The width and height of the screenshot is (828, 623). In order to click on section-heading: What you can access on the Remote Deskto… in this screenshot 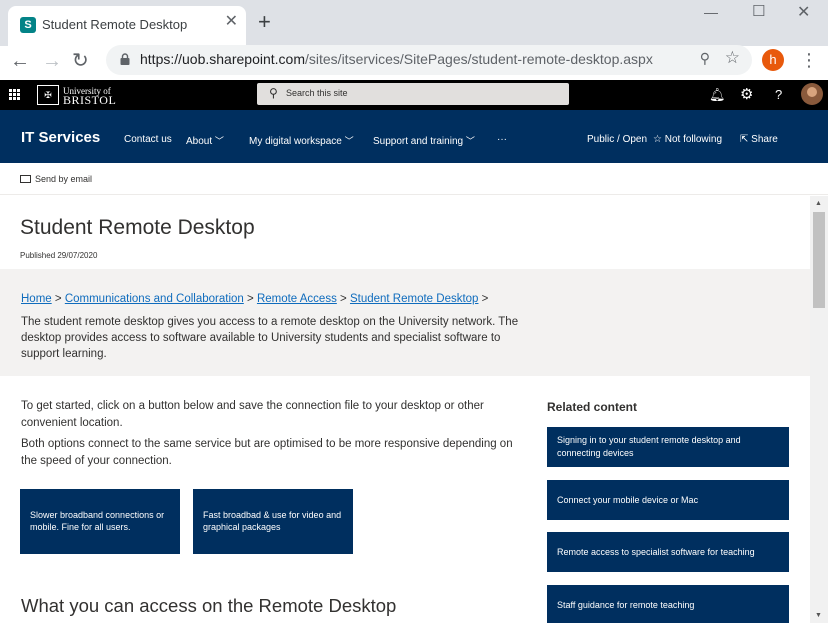, I will do `click(209, 605)`.